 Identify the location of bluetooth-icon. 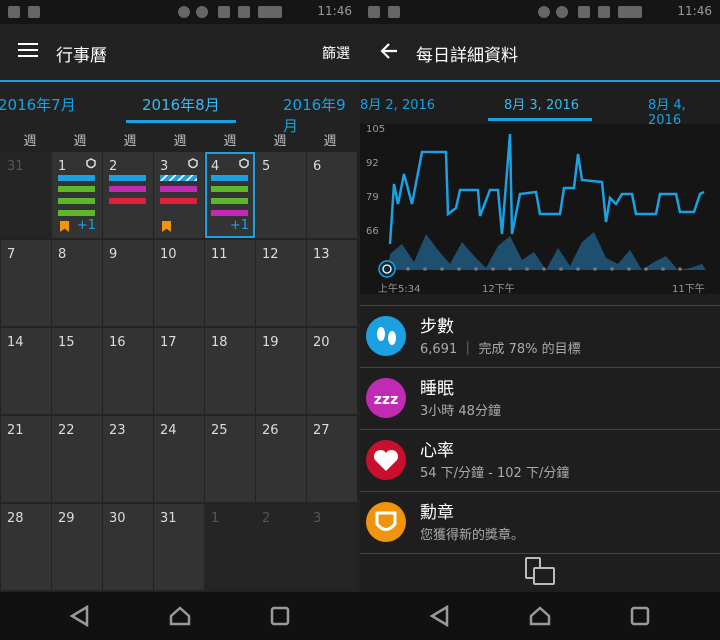
(184, 12).